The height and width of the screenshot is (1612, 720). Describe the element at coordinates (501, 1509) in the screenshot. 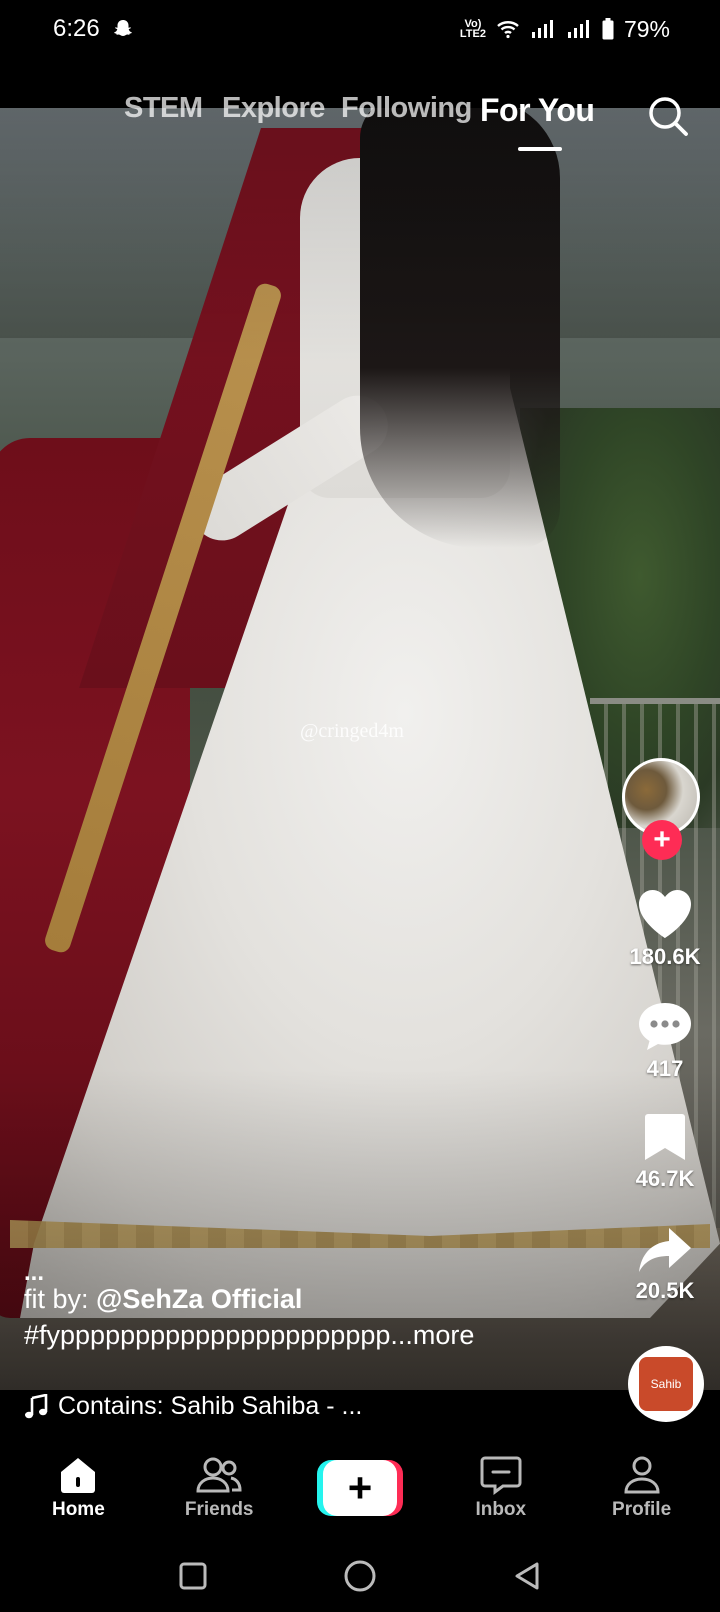

I see `nav-inbox-label: Inbox` at that location.